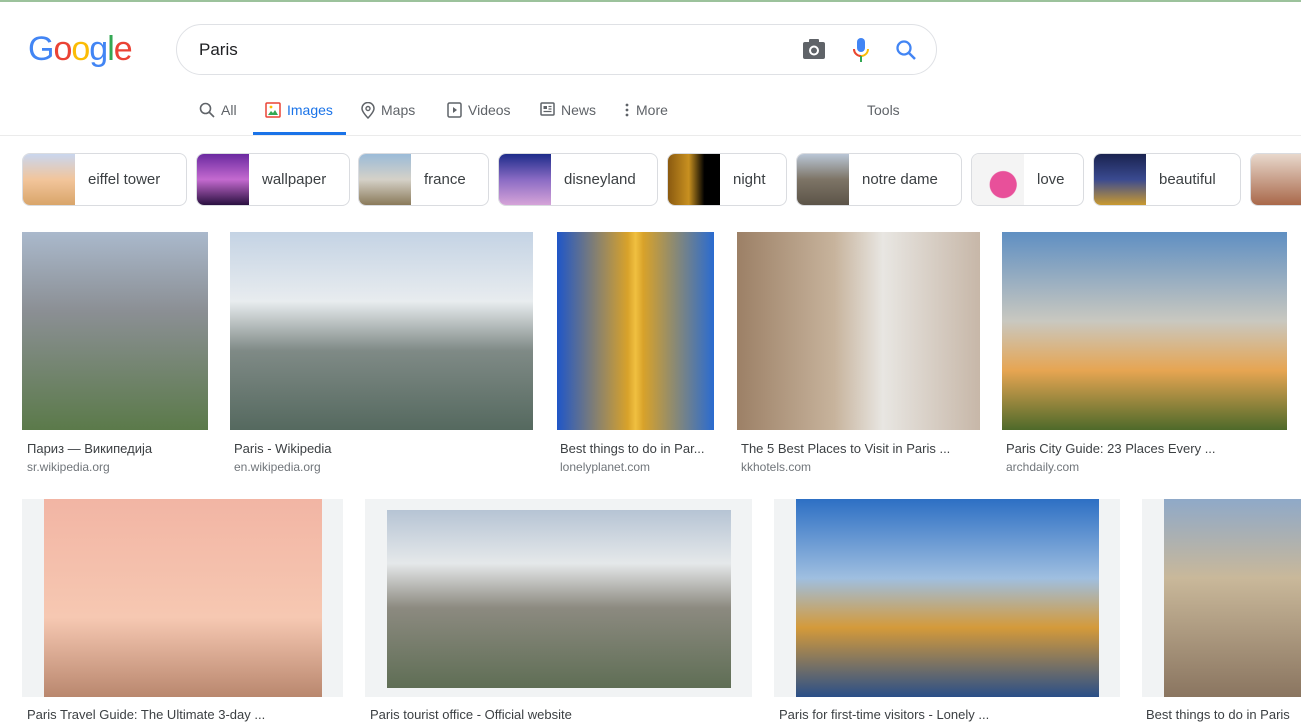 The image size is (1301, 722). What do you see at coordinates (727, 179) in the screenshot?
I see `chip-night: night` at bounding box center [727, 179].